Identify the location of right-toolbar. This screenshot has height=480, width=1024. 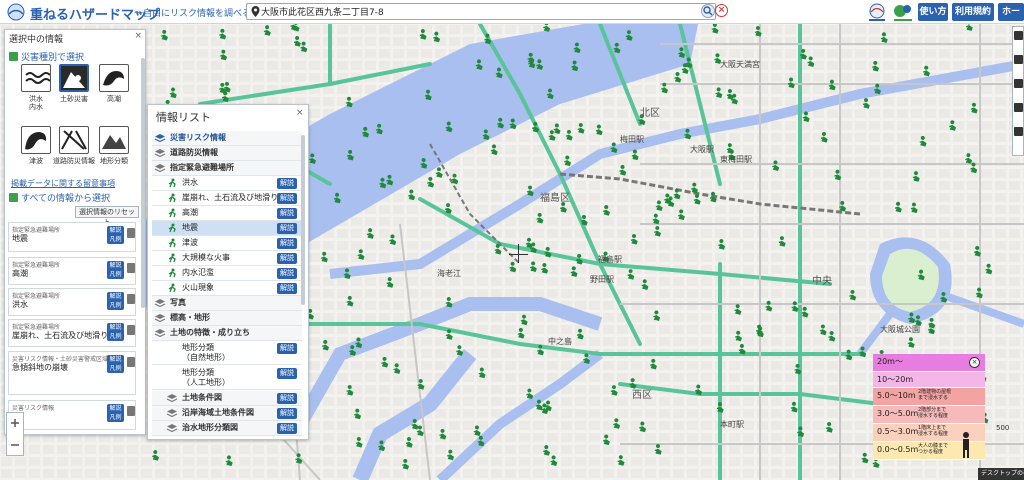
(1018, 91).